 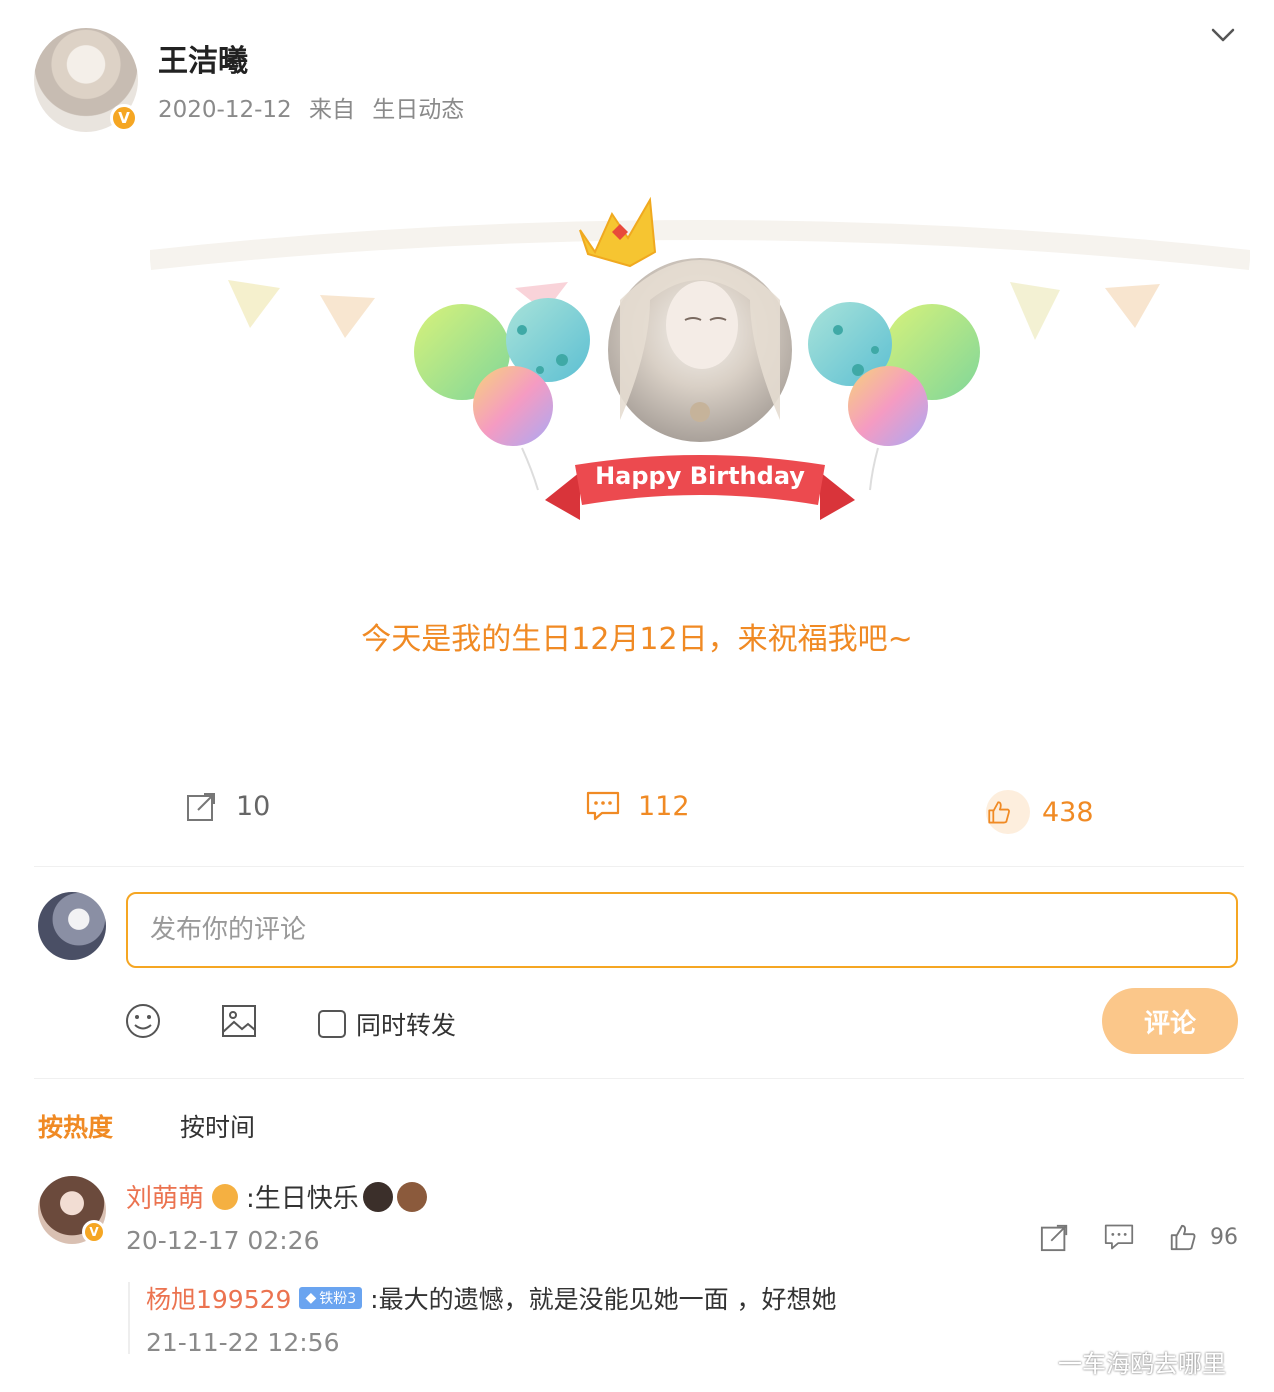 I want to click on banner-text: Happy Birthday, so click(x=700, y=476).